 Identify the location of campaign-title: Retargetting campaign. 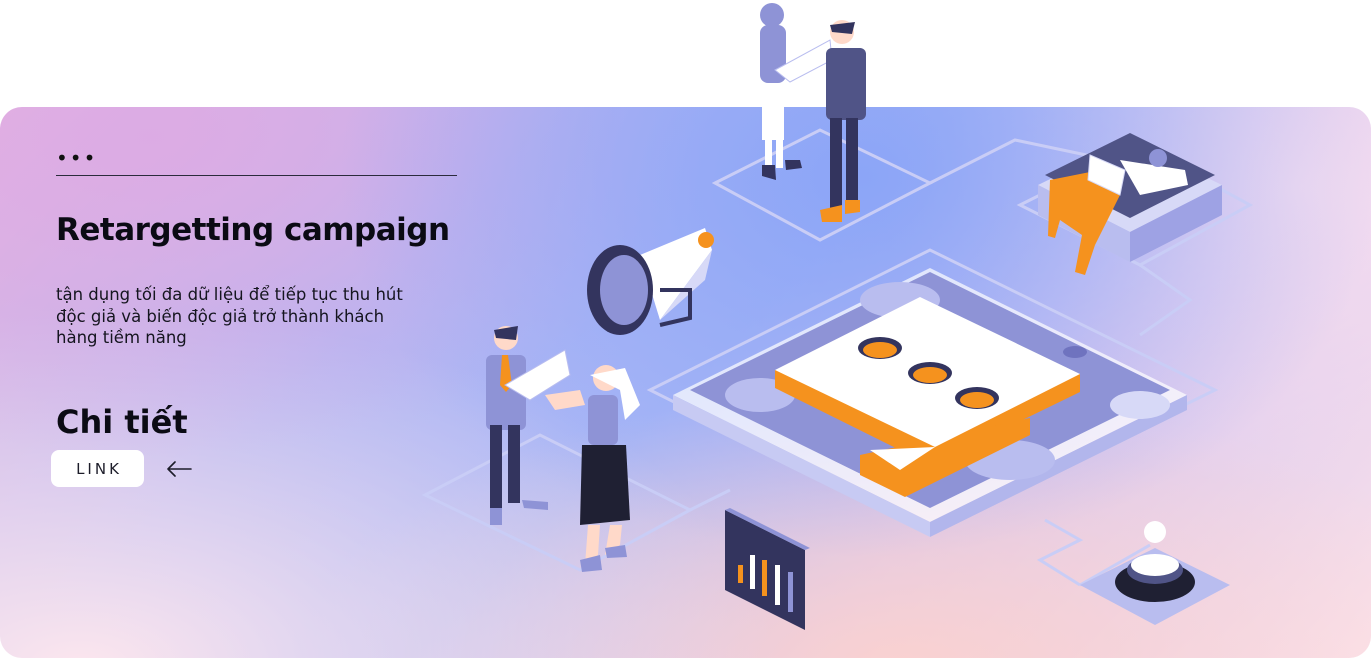
(253, 230).